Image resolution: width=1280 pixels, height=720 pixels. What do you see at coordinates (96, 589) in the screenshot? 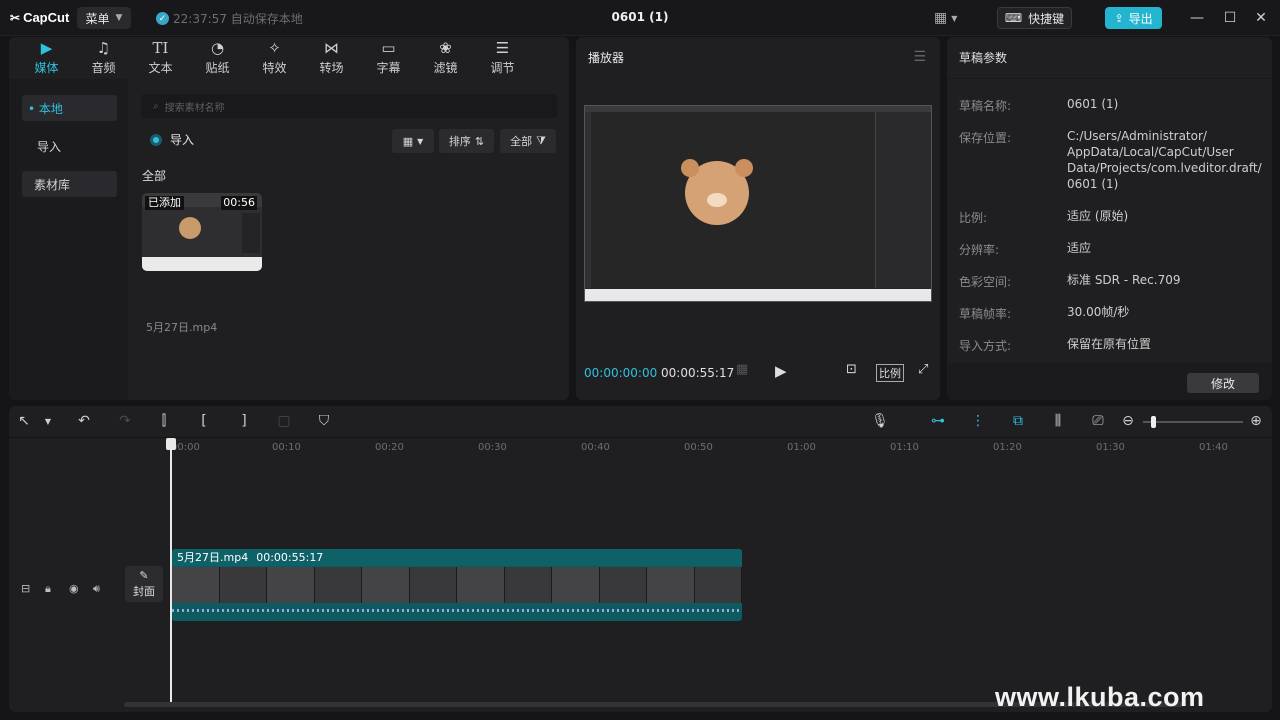
I see `volume-icon: 🔊︎` at bounding box center [96, 589].